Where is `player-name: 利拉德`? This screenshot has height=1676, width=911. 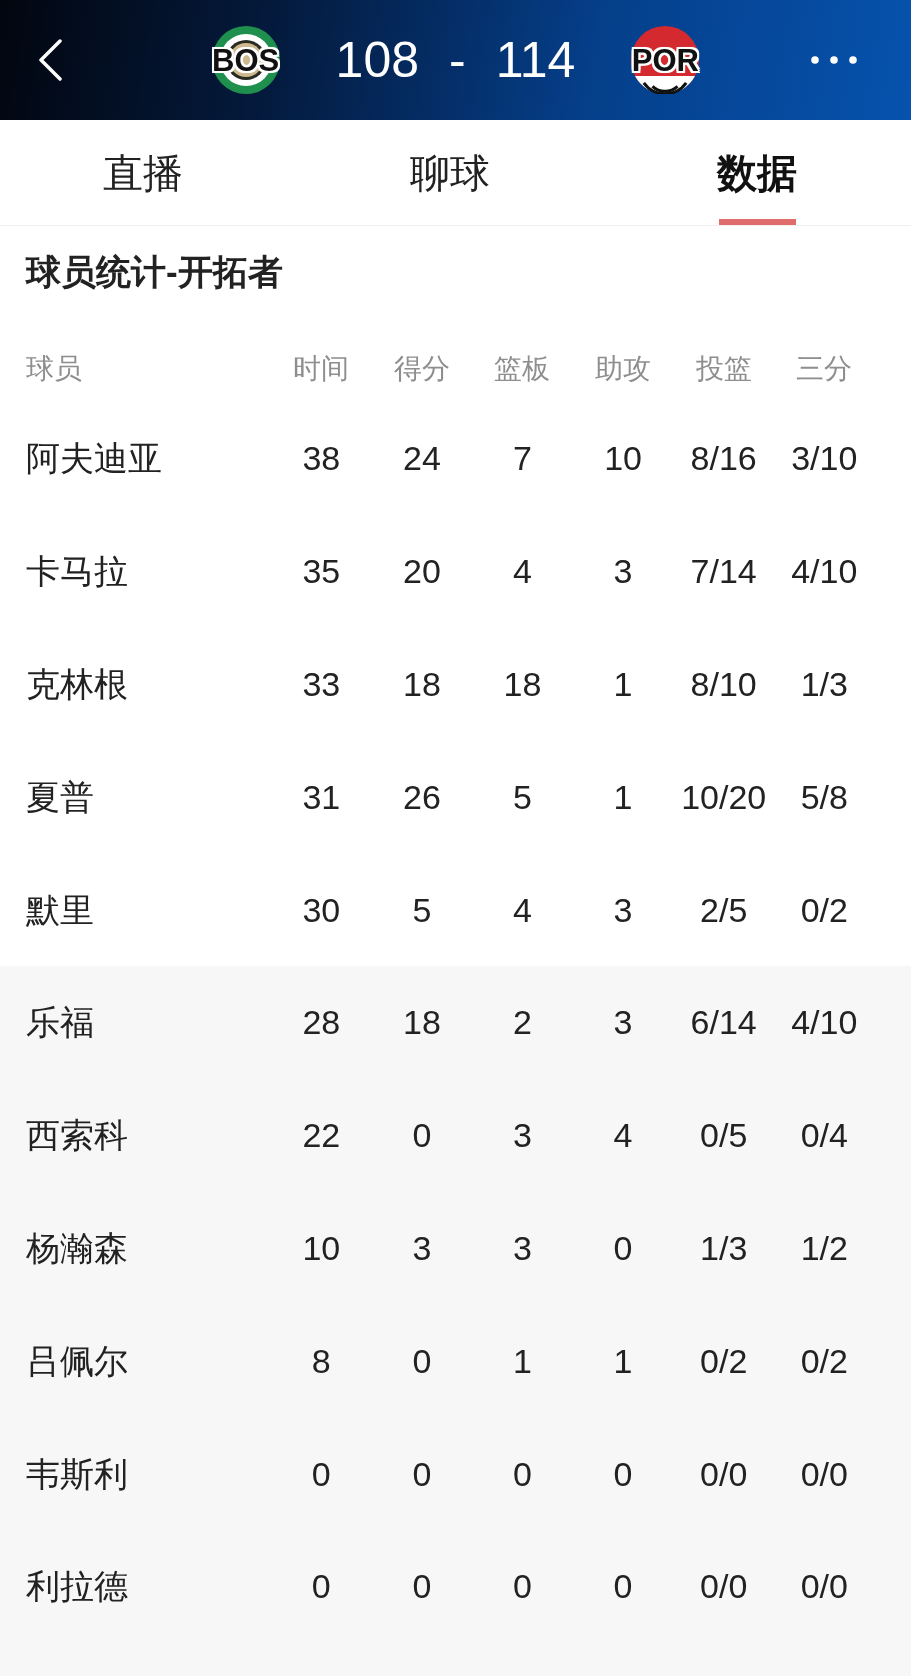
player-name: 利拉德 is located at coordinates (77, 1586).